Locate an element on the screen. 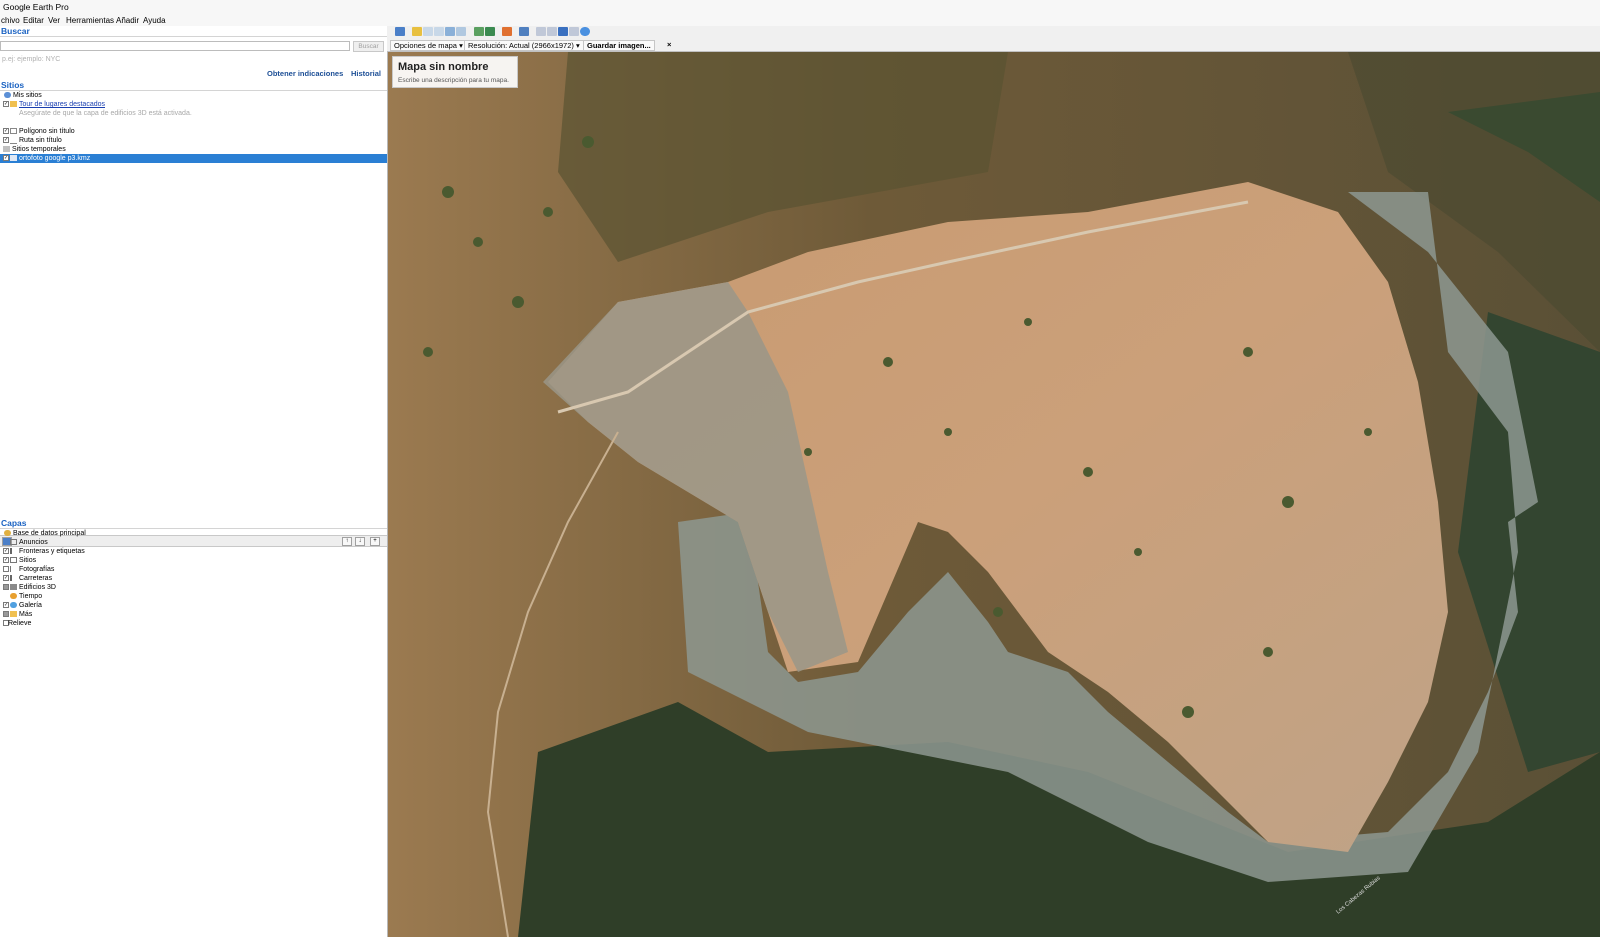 This screenshot has width=1600, height=937. search-button: Buscar is located at coordinates (368, 46).